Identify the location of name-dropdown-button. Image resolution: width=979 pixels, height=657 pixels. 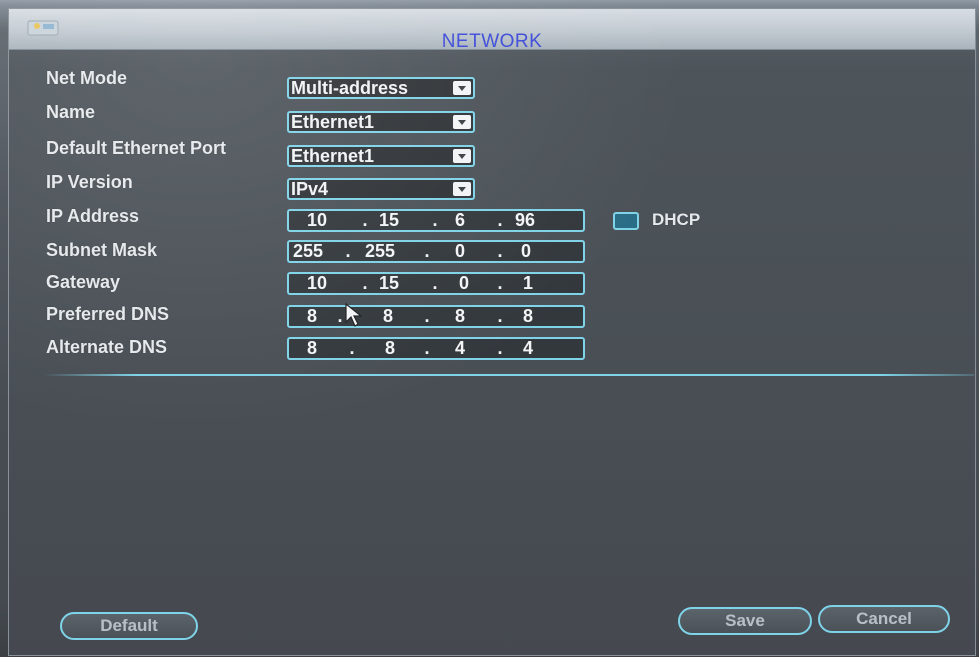
(462, 122).